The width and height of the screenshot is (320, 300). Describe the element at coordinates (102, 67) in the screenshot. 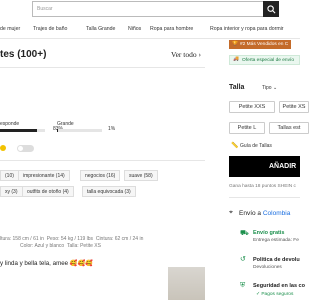

I see `reviews-divider` at that location.